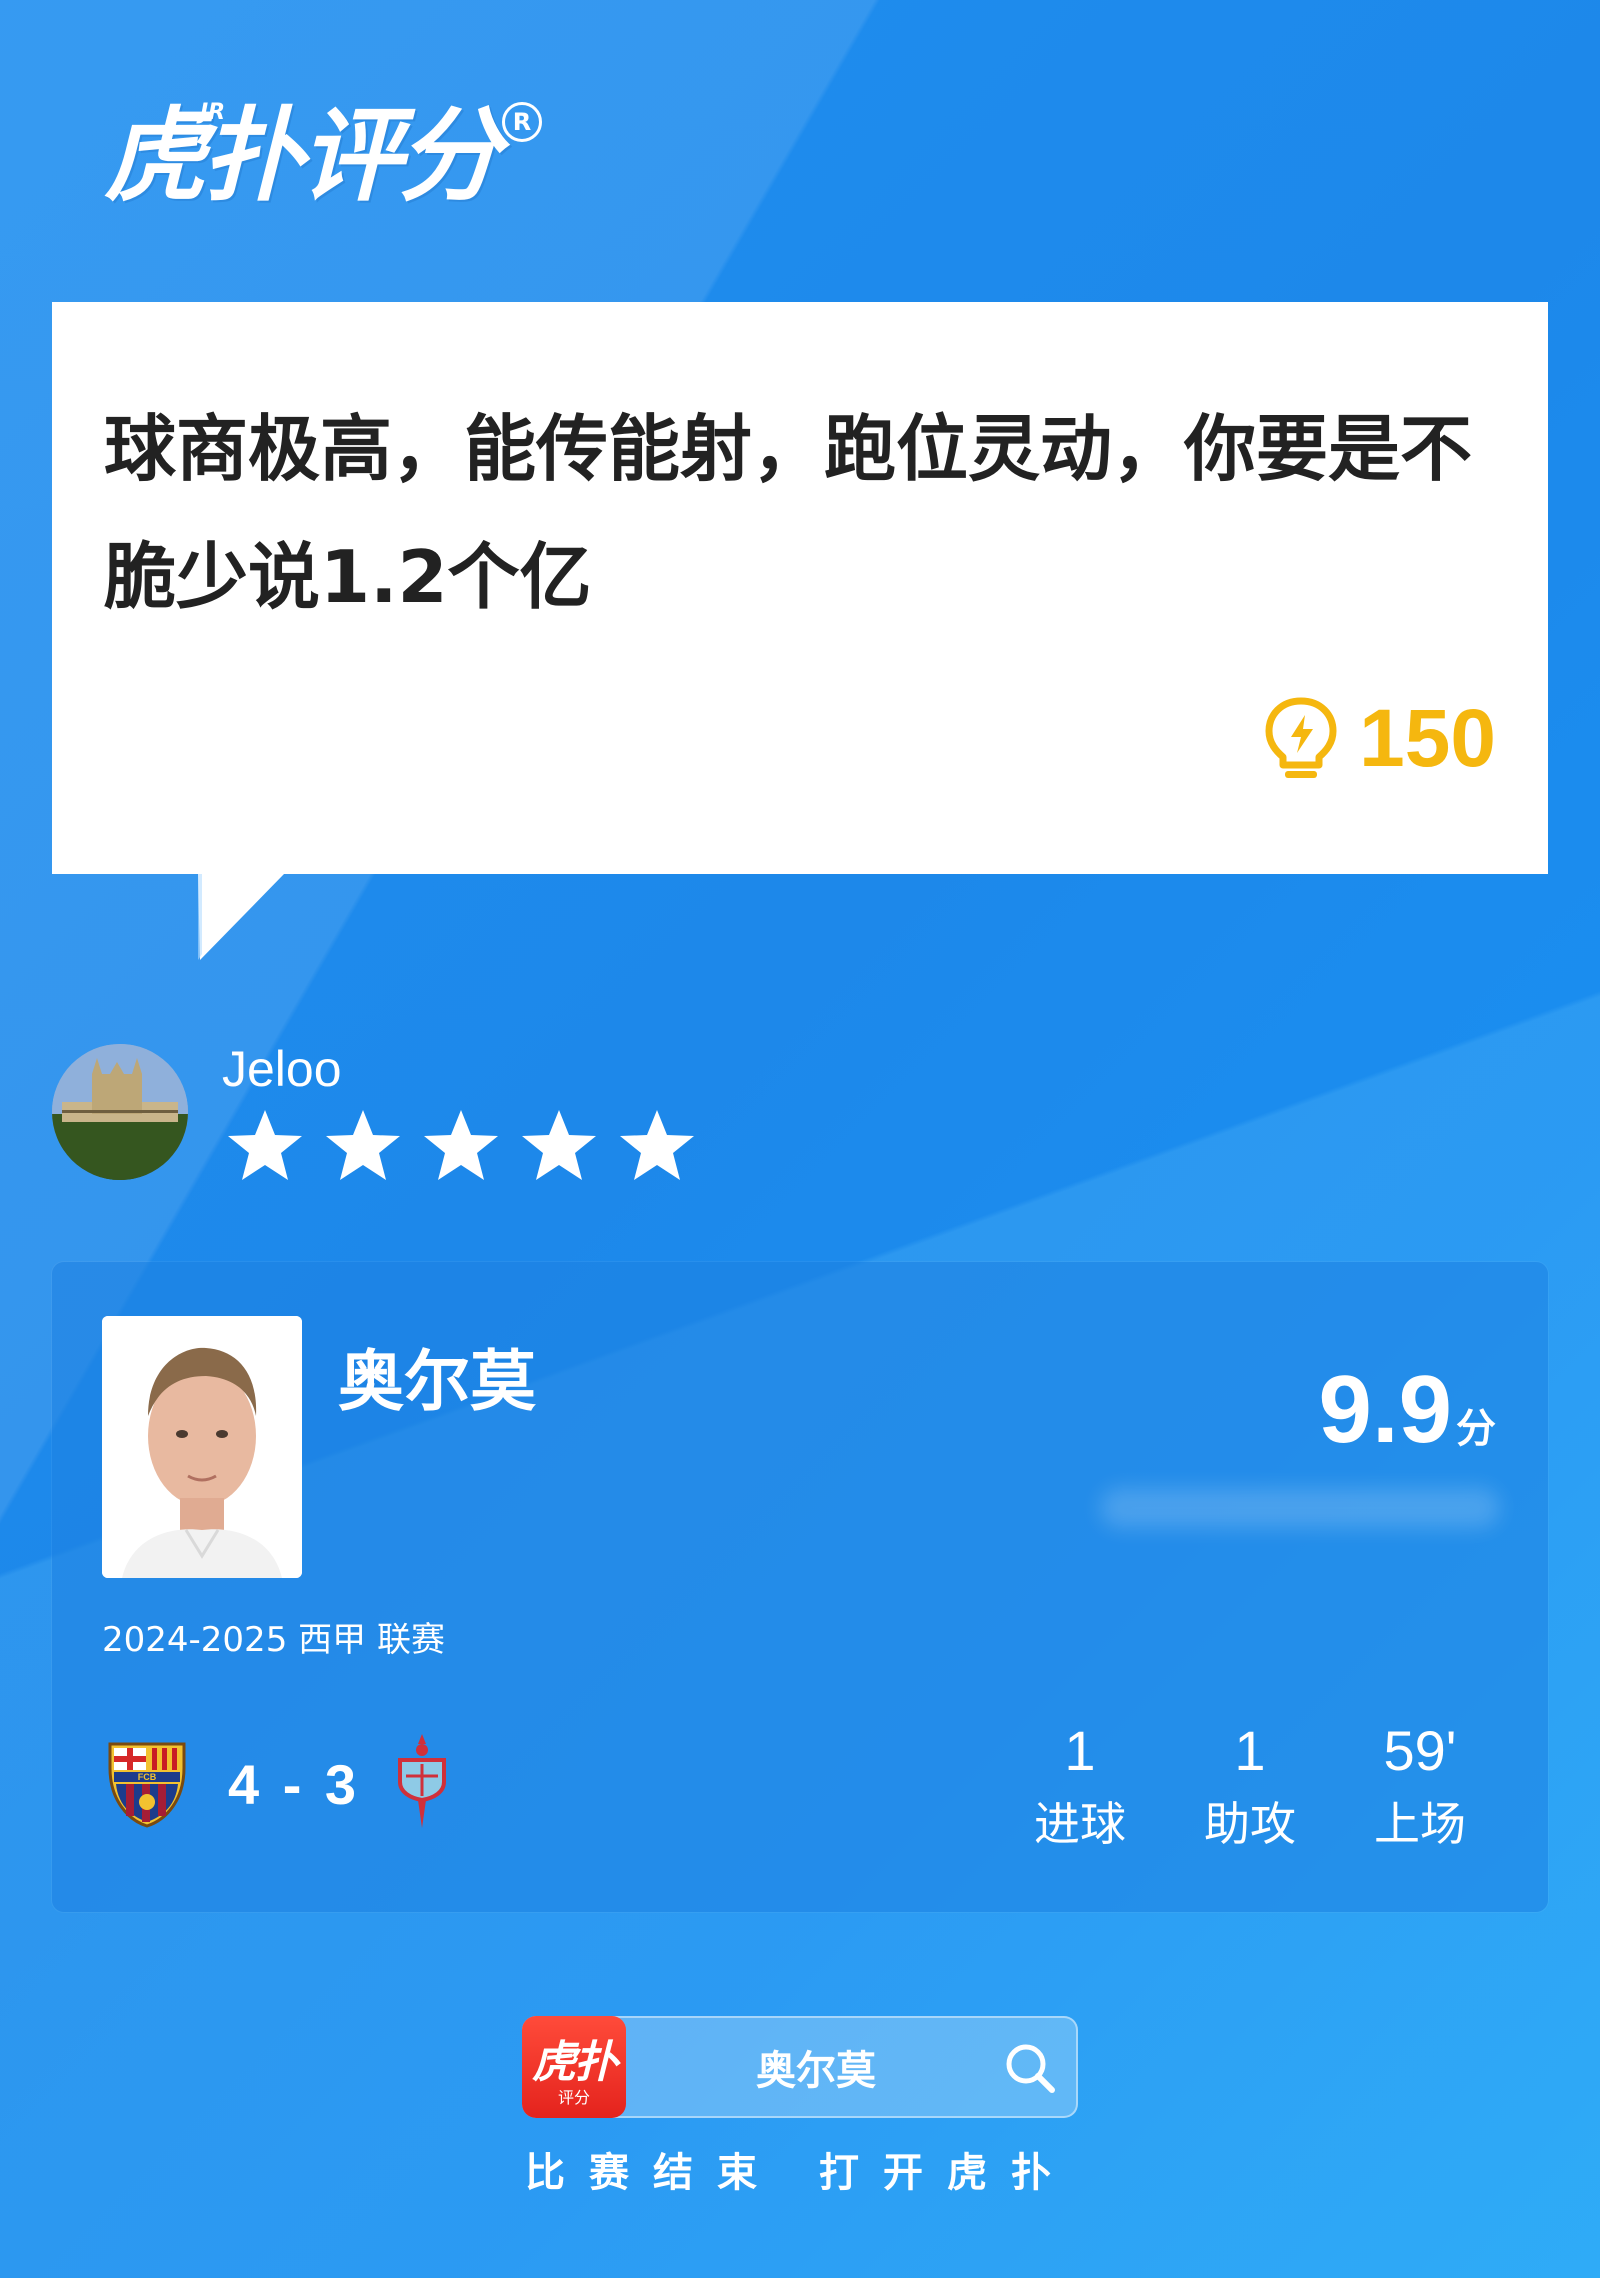 This screenshot has height=2278, width=1600. Describe the element at coordinates (1420, 1789) in the screenshot. I see `stat-minutes: 59' 上场` at that location.